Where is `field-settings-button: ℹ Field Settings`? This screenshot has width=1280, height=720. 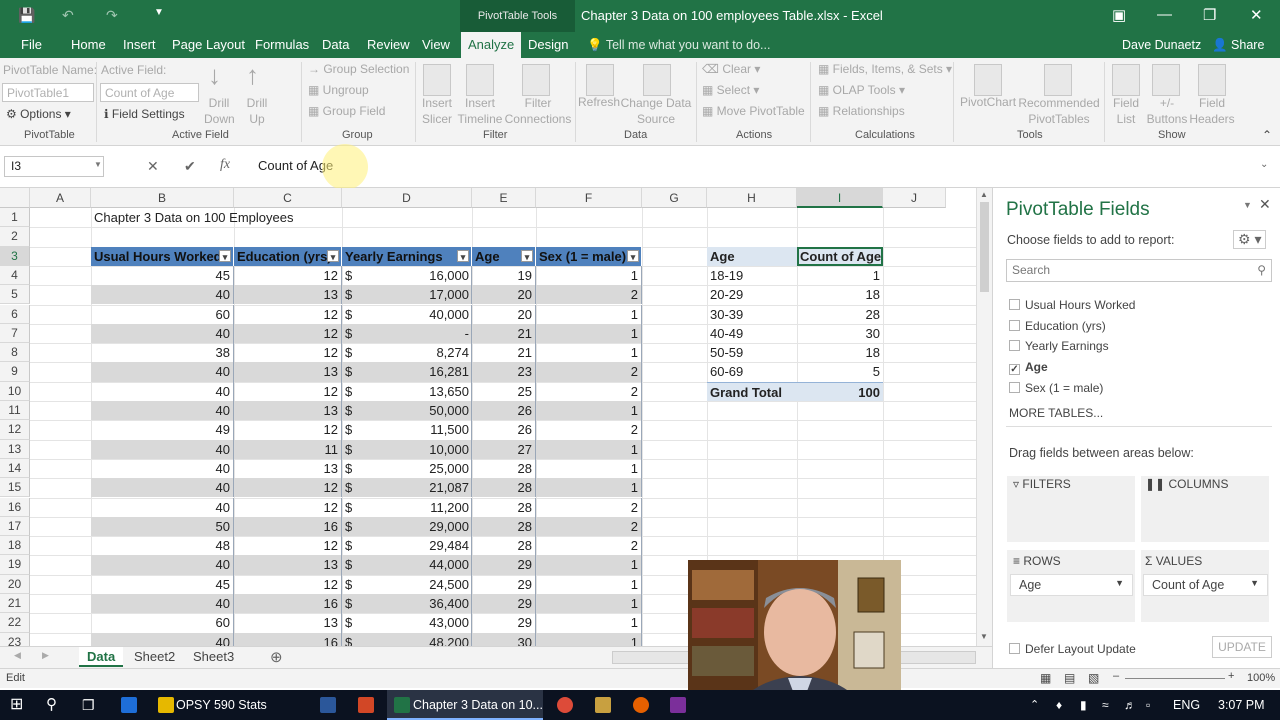
field-settings-button: ℹ Field Settings is located at coordinates (144, 114).